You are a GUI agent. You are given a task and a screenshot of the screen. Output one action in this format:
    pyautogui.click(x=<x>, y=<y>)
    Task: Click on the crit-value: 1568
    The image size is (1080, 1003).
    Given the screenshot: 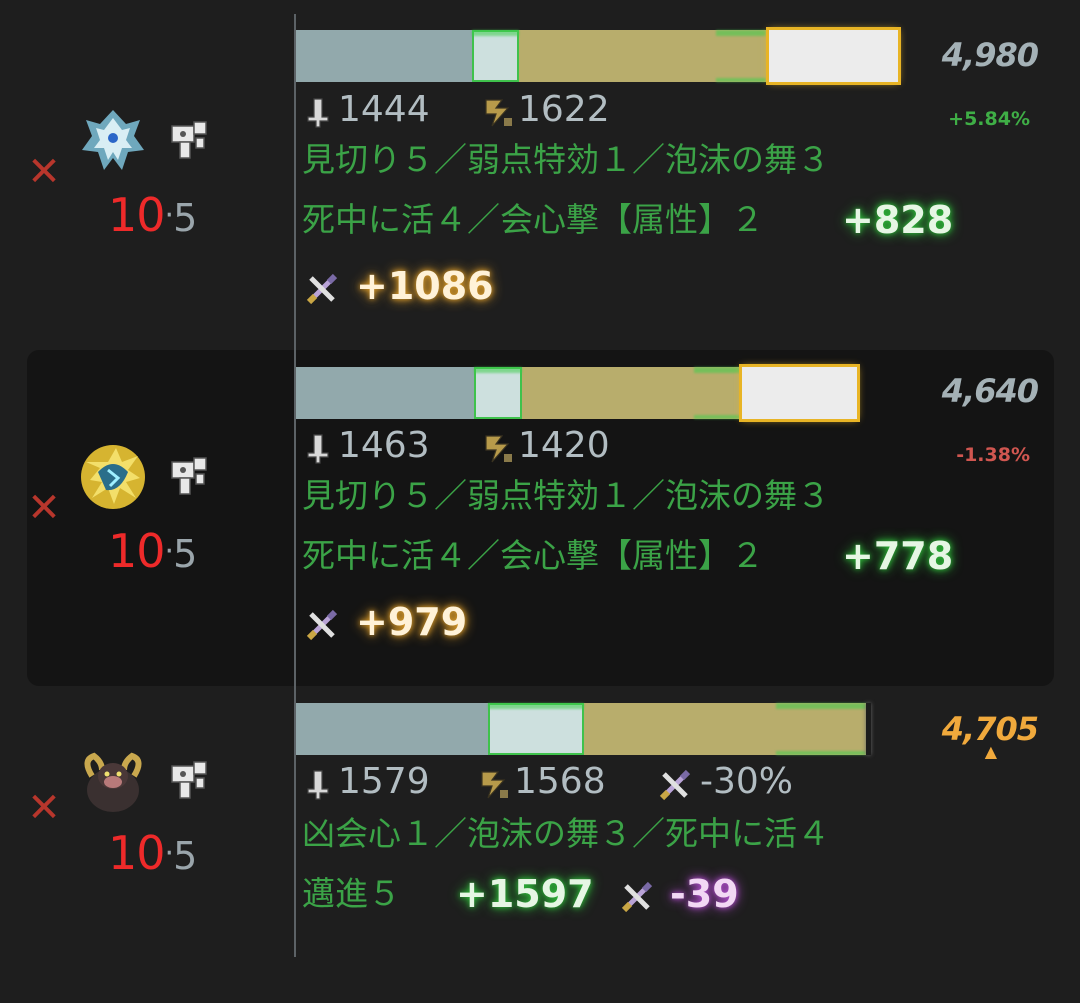 What is the action you would take?
    pyautogui.click(x=560, y=781)
    